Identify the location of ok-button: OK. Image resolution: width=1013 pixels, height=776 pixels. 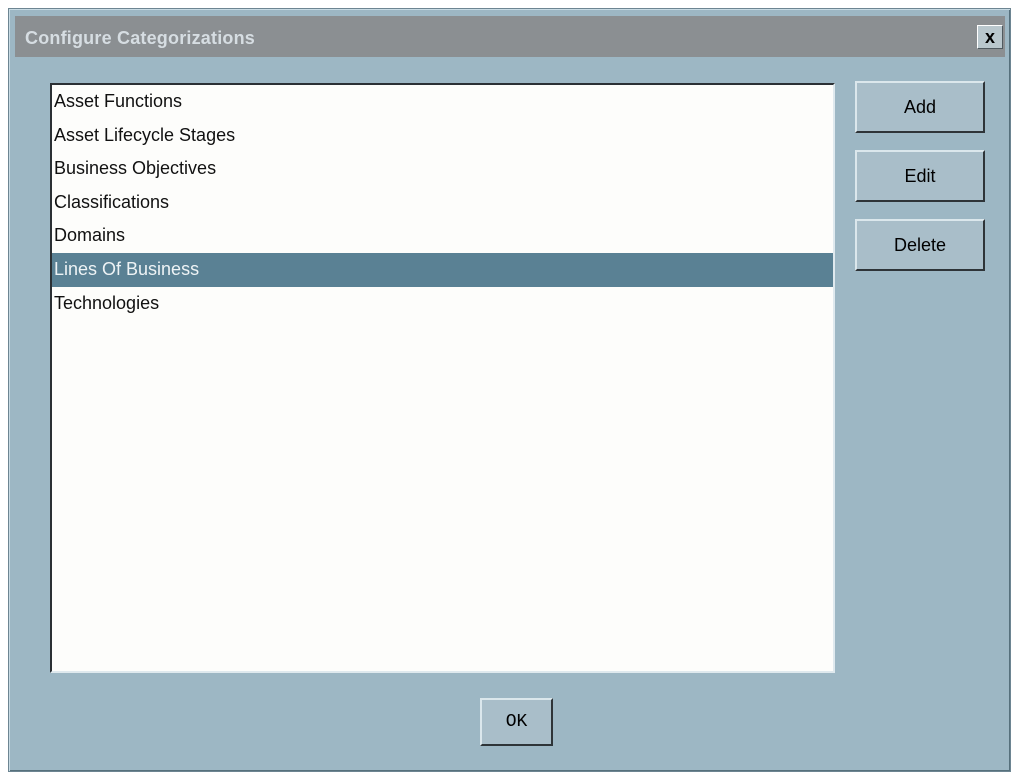
(516, 722).